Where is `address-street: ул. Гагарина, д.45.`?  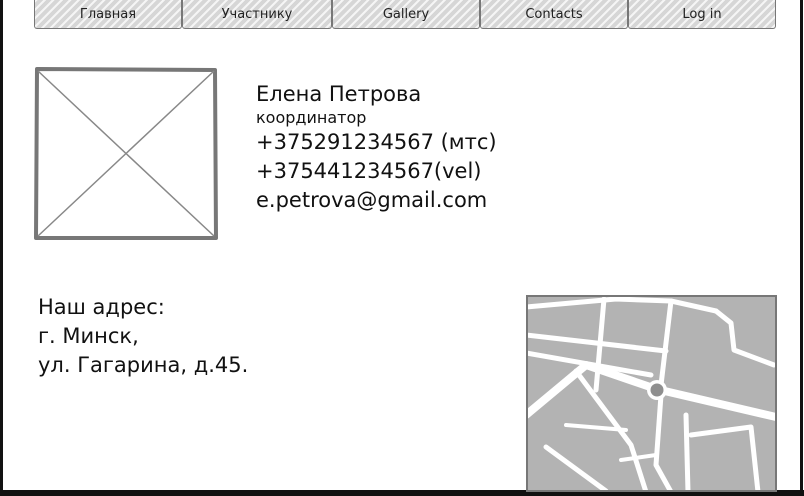 address-street: ул. Гагарина, д.45. is located at coordinates (143, 365).